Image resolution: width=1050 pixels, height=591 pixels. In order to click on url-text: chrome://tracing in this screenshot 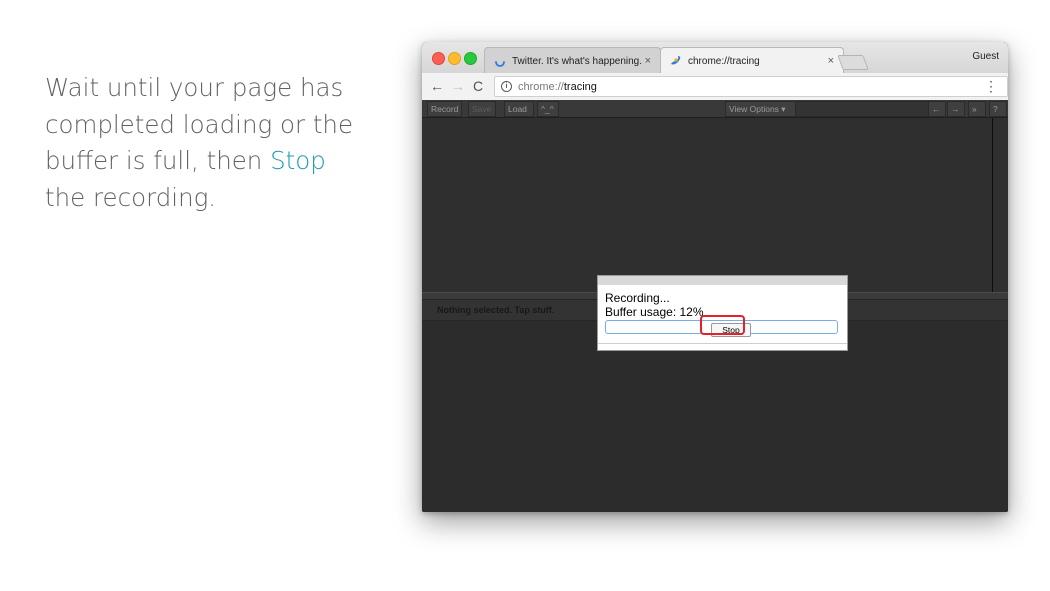, I will do `click(557, 87)`.